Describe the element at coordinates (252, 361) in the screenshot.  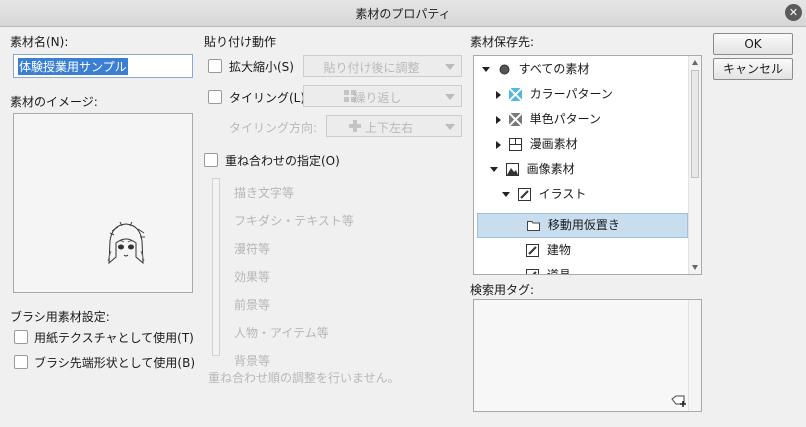
I see `overlay-item: 背景等` at that location.